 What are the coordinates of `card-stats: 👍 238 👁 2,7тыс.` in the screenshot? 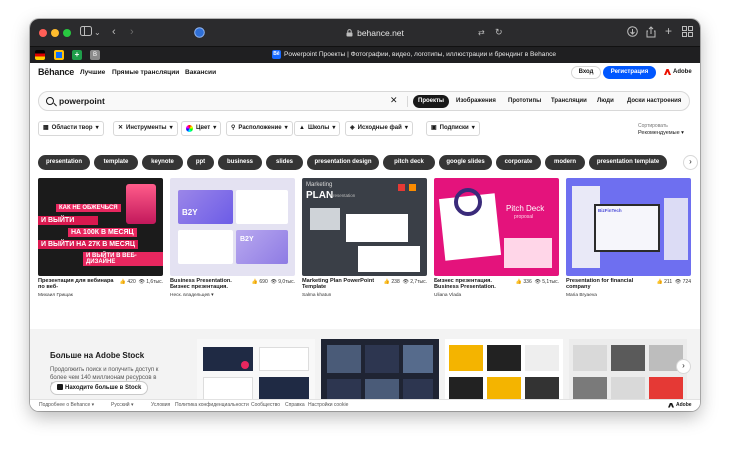 It's located at (405, 282).